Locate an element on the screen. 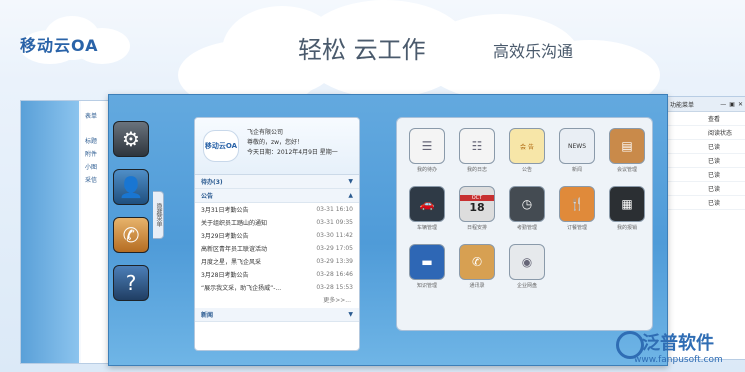 Image resolution: width=745 pixels, height=372 pixels. app-car: 🚗 车辆管理 is located at coordinates (427, 208).